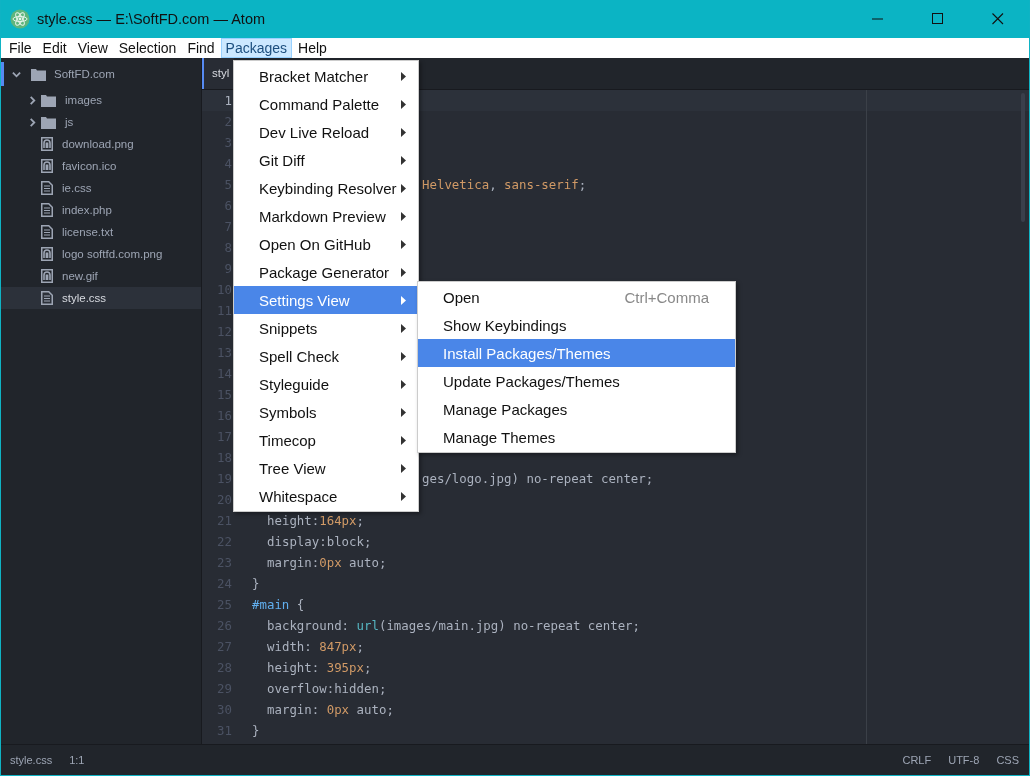 The width and height of the screenshot is (1030, 776). Describe the element at coordinates (77, 188) in the screenshot. I see `file-name: ie.css` at that location.